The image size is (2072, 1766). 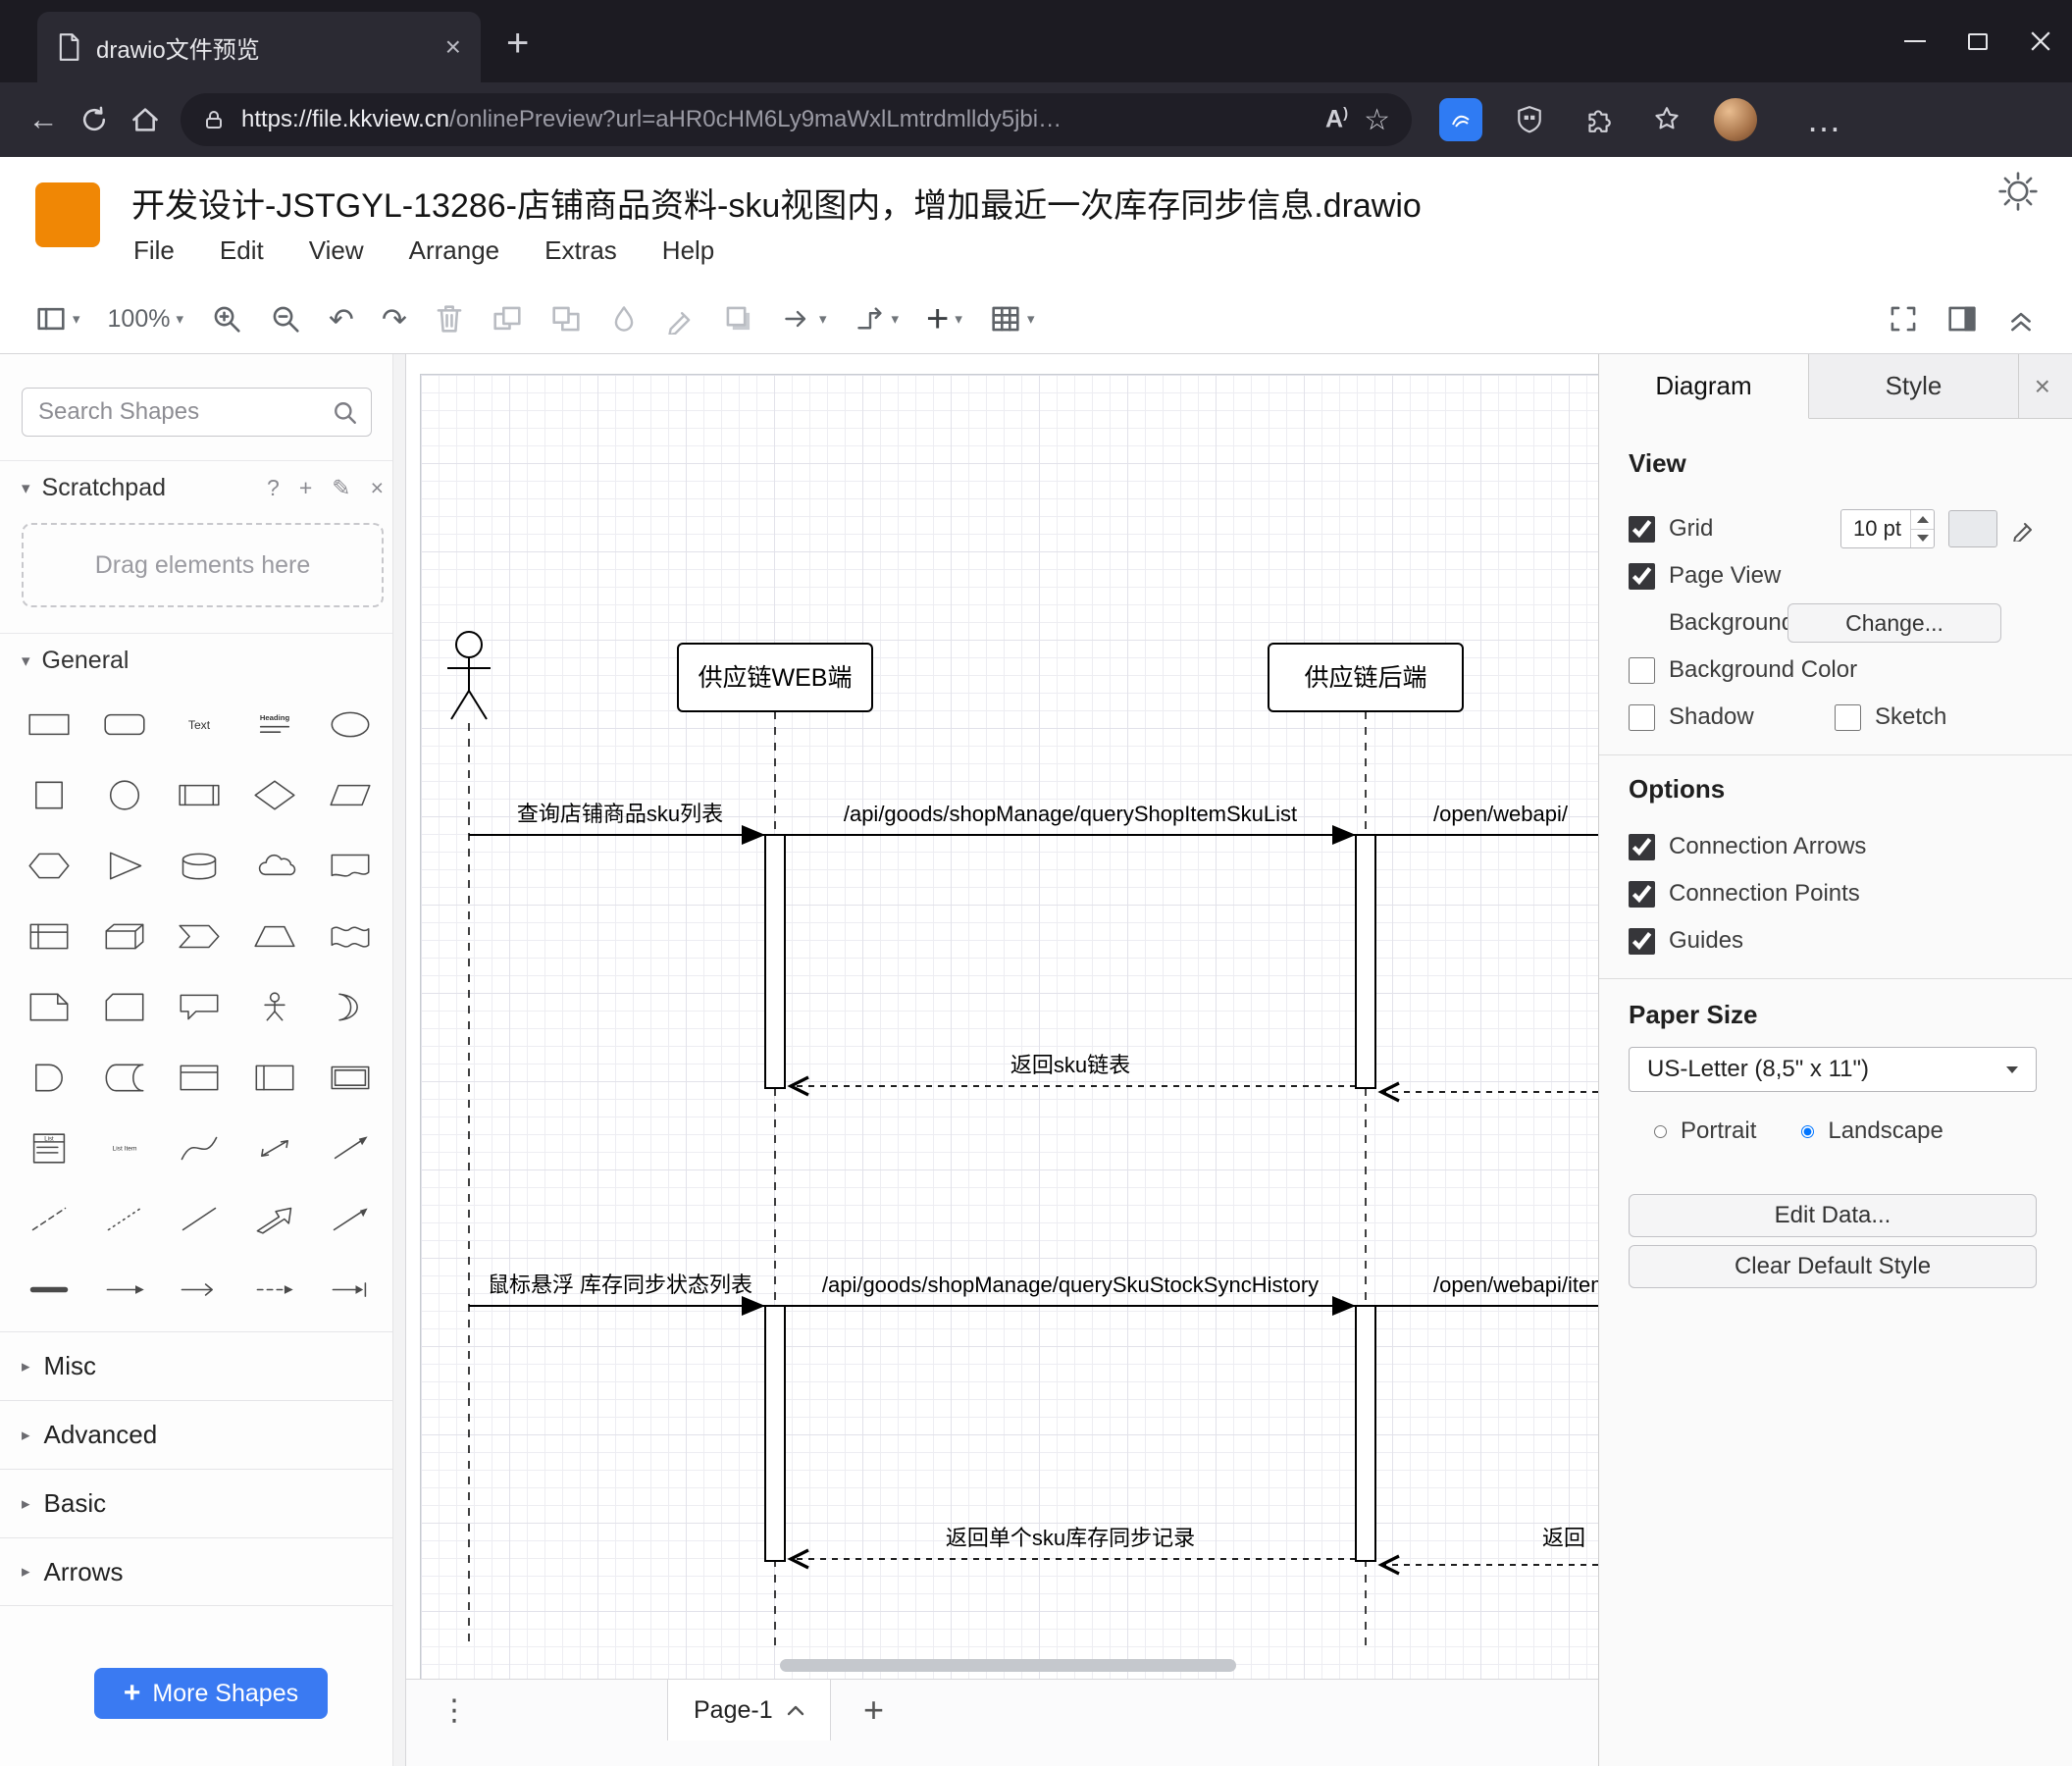 What do you see at coordinates (49, 866) in the screenshot?
I see `shape-hexagon` at bounding box center [49, 866].